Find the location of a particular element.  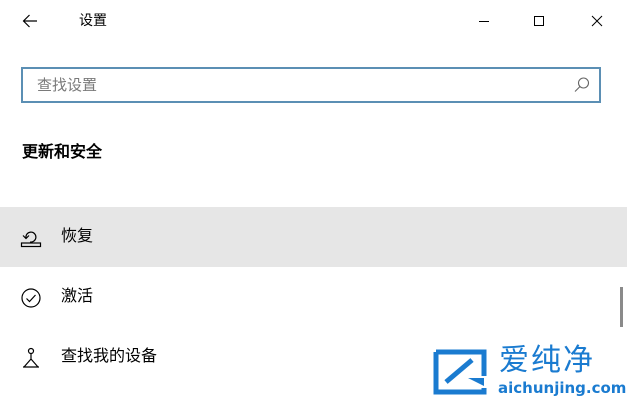

nav-item-label: 恢复 is located at coordinates (77, 235).